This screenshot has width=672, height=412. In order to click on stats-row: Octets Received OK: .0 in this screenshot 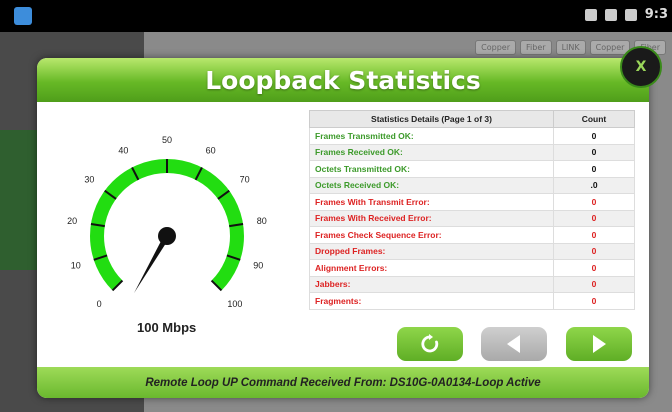, I will do `click(472, 185)`.